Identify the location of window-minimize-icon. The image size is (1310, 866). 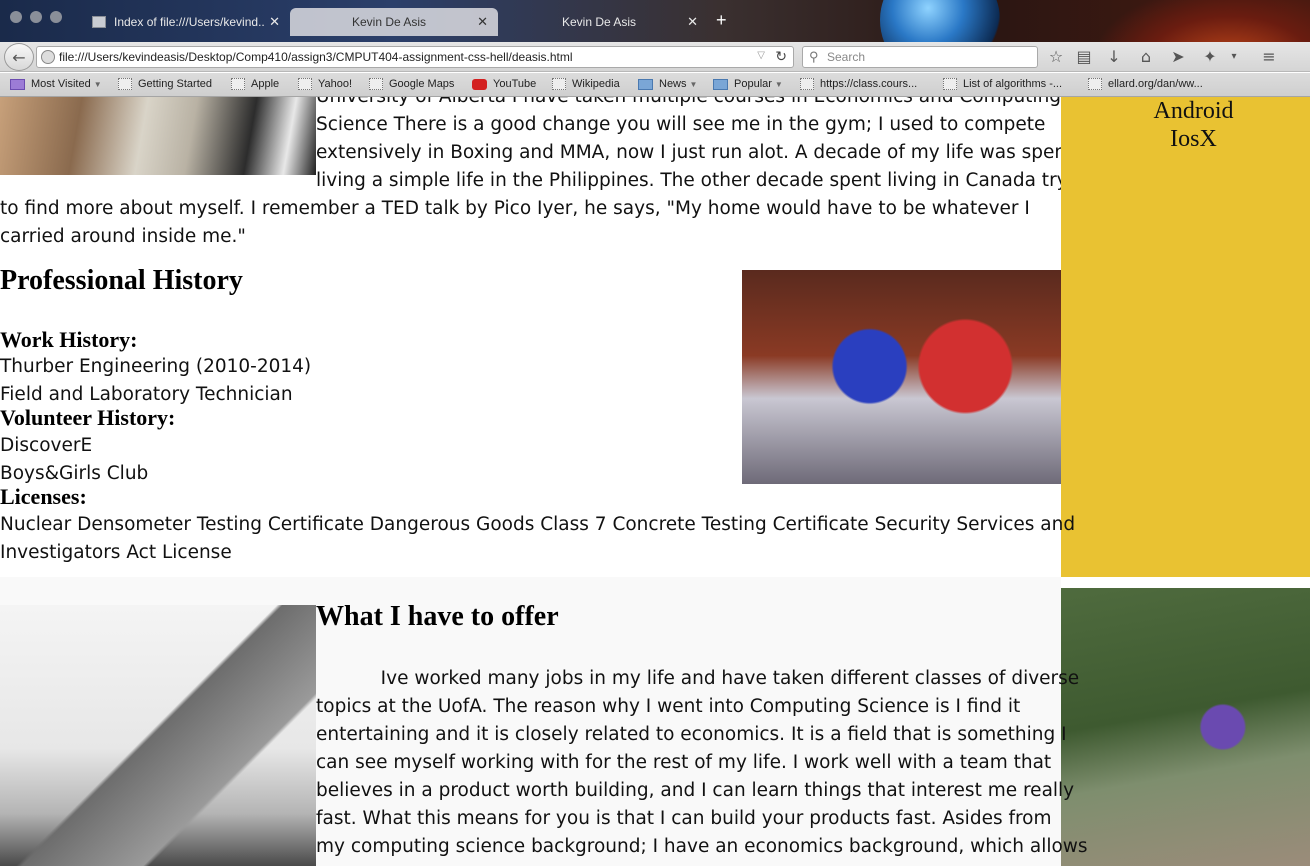
(36, 17).